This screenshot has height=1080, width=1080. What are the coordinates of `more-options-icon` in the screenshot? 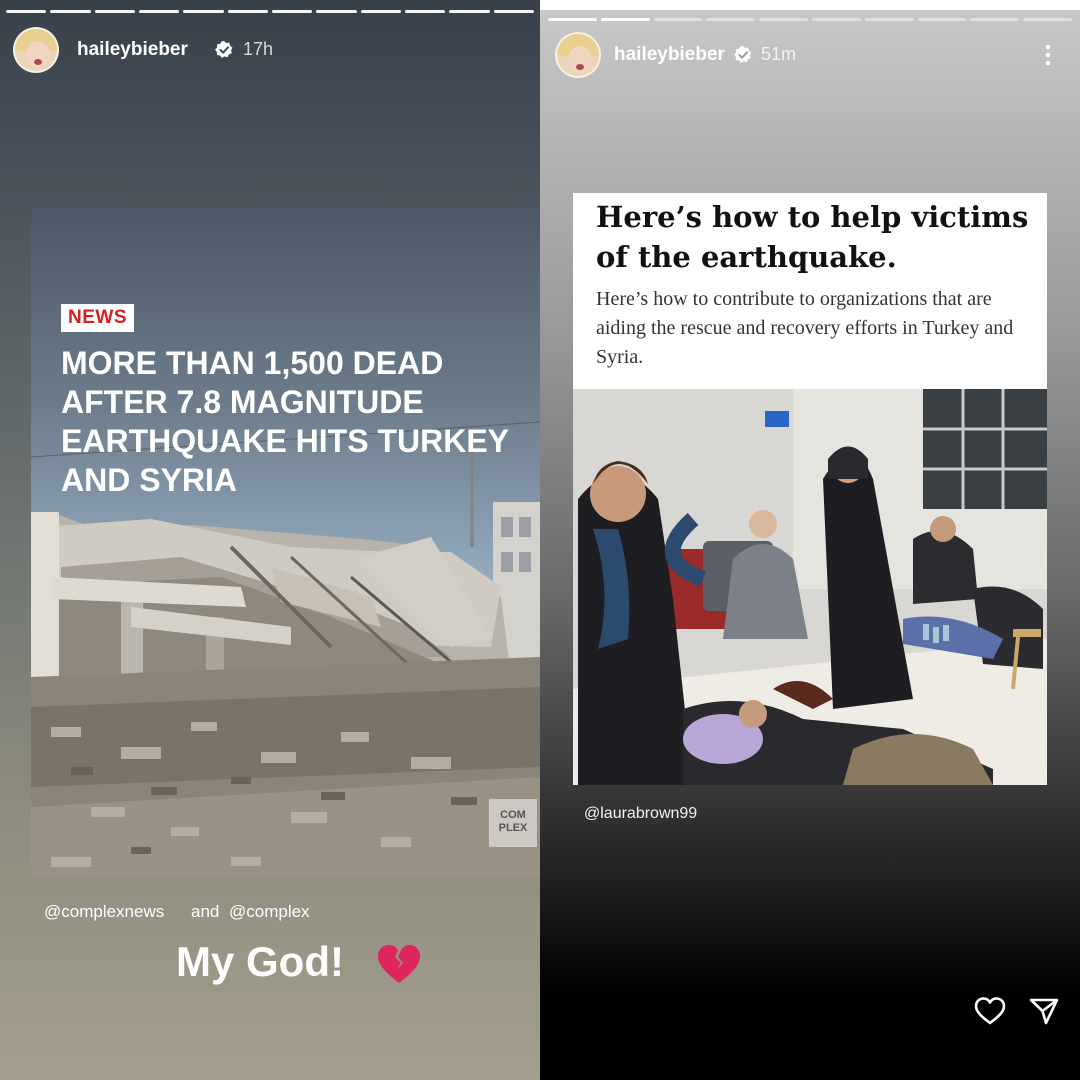 It's located at (1048, 55).